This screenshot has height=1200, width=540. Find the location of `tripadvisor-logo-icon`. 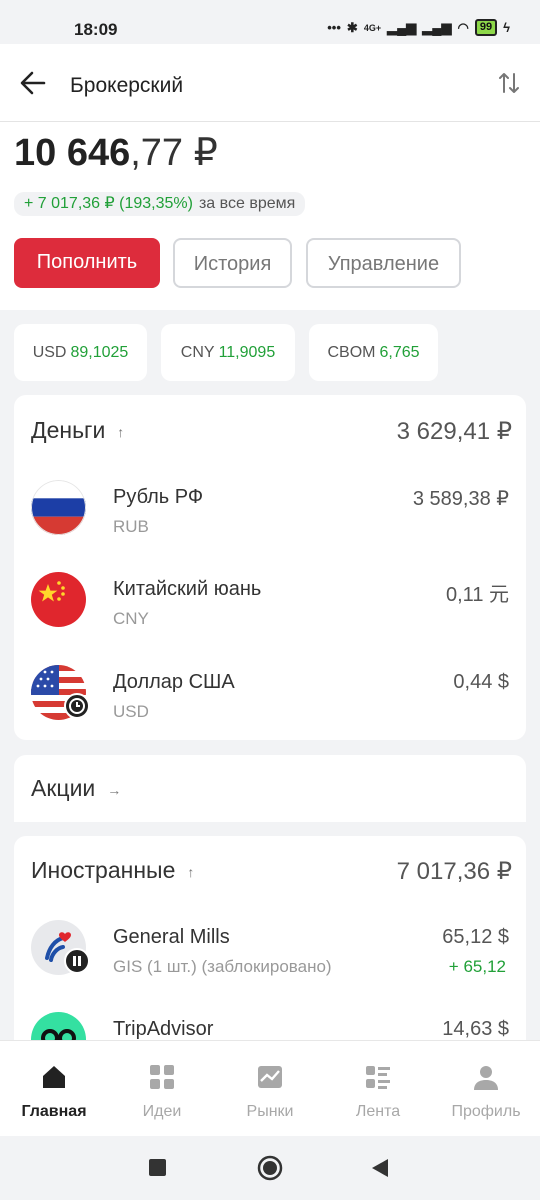

tripadvisor-logo-icon is located at coordinates (58, 1026).